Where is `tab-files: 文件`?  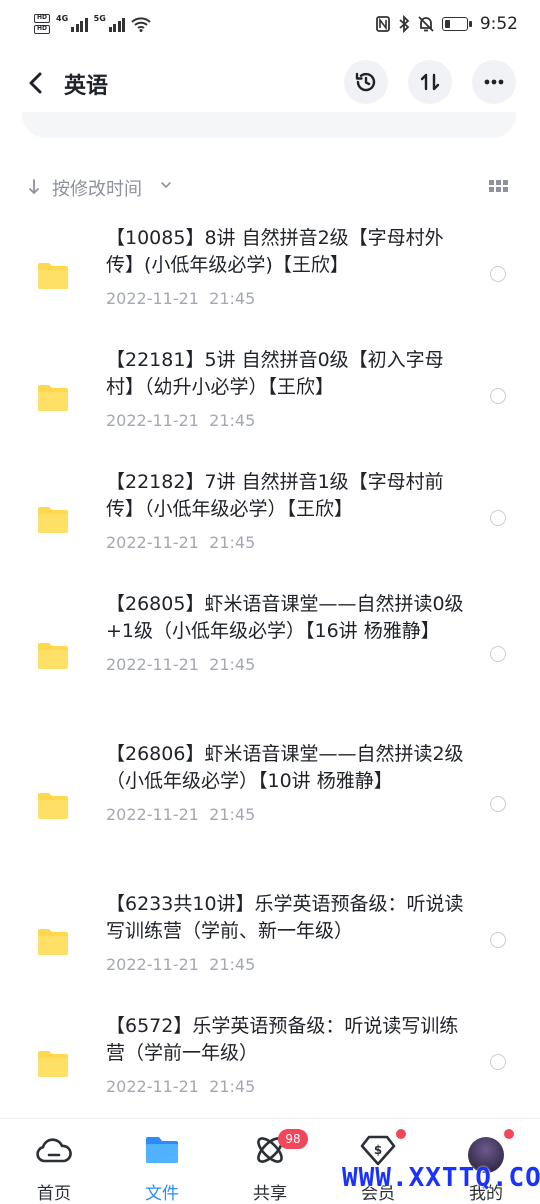
tab-files: 文件 is located at coordinates (162, 1161).